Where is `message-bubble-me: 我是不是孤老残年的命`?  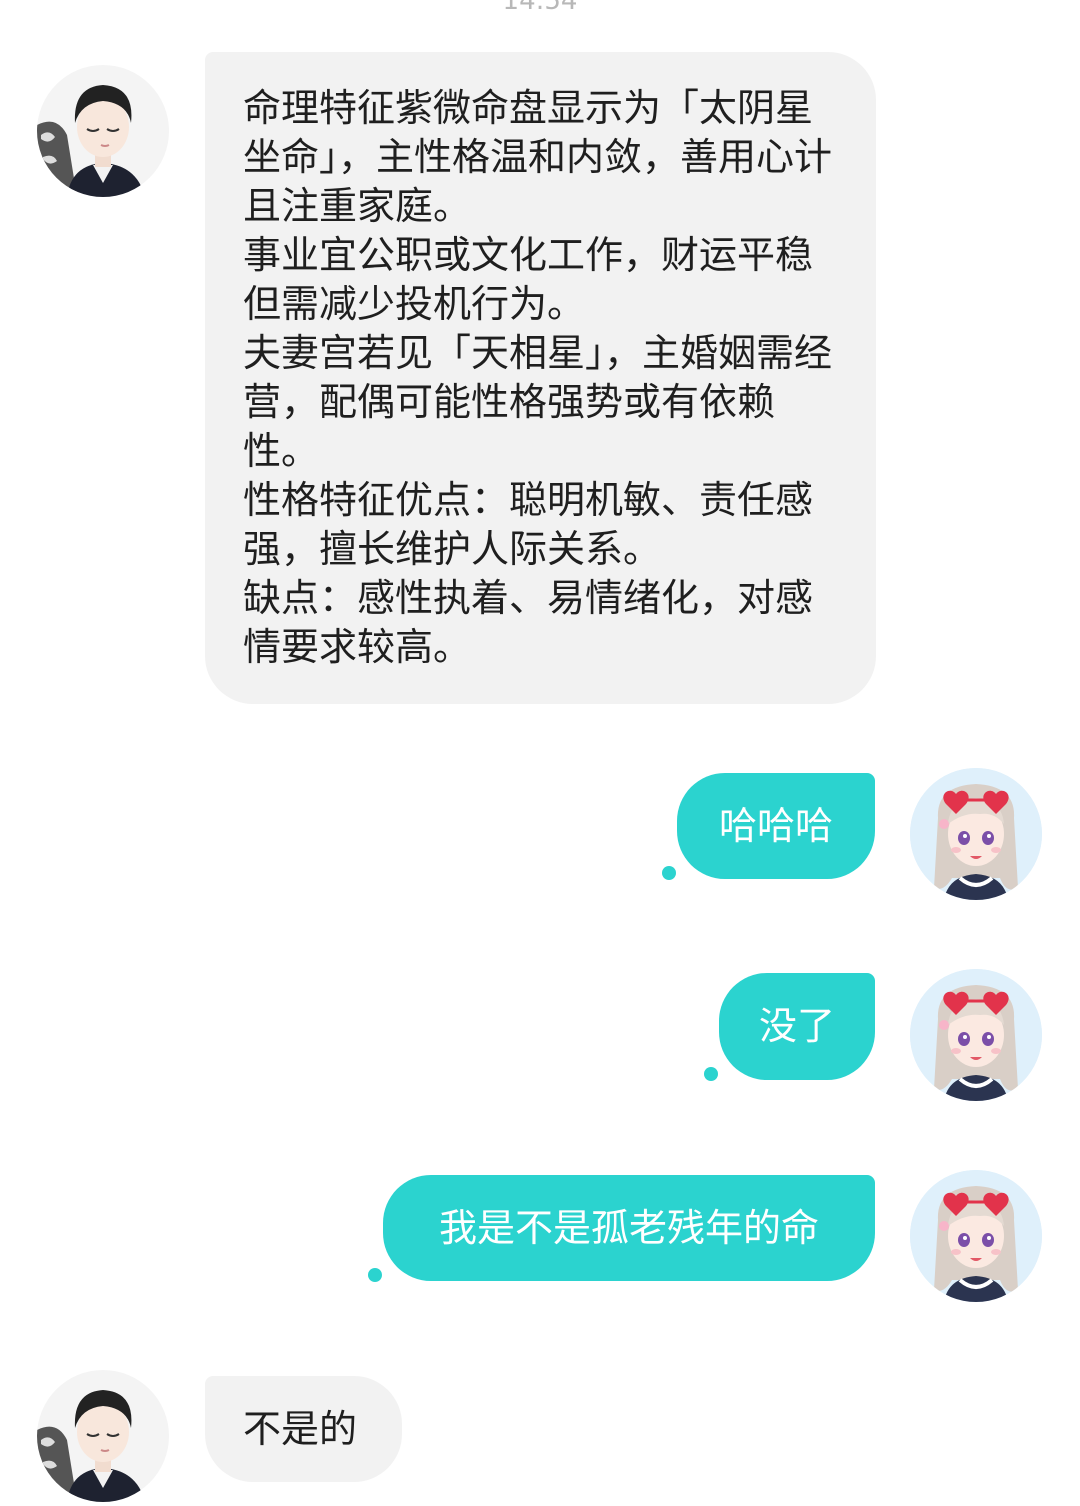 message-bubble-me: 我是不是孤老残年的命 is located at coordinates (629, 1228).